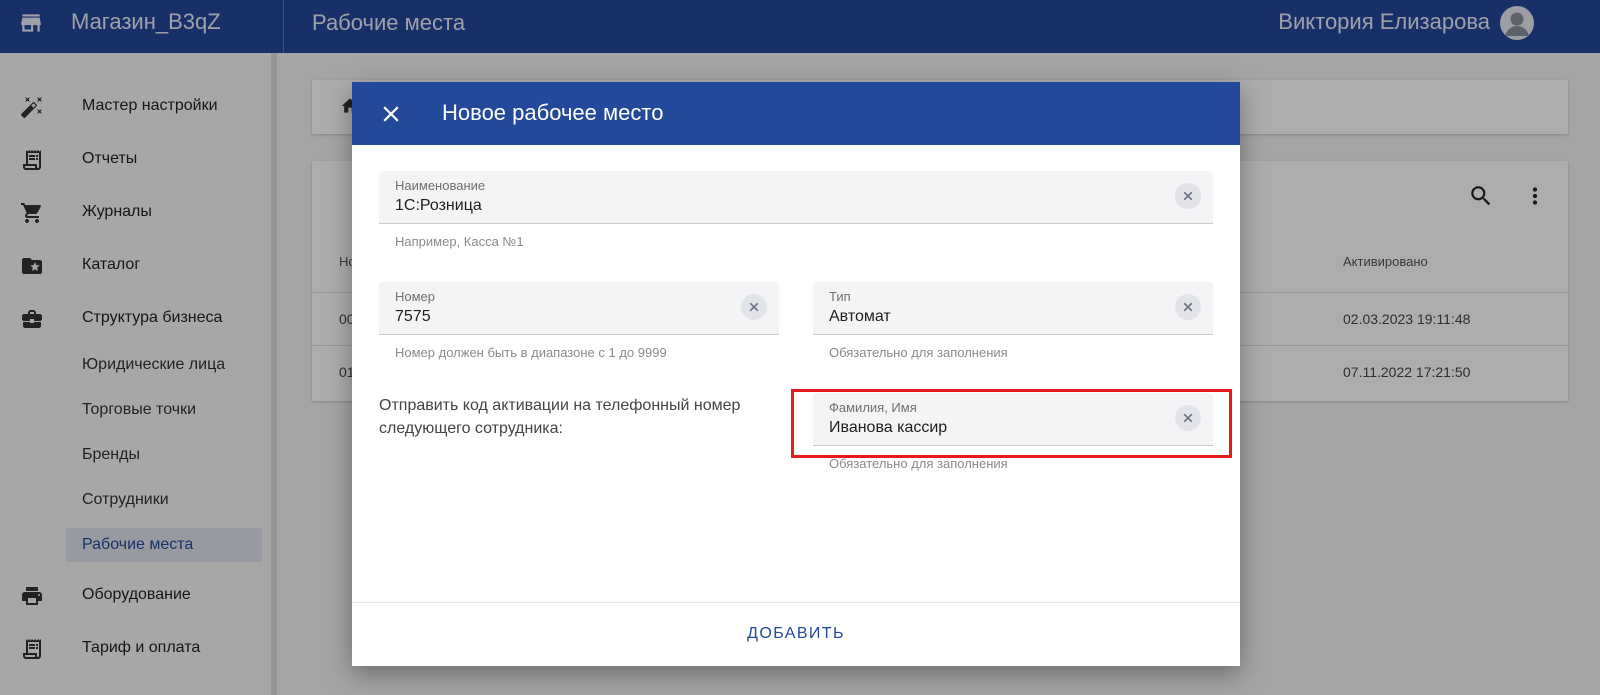 Image resolution: width=1600 pixels, height=695 pixels. I want to click on close-icon, so click(391, 114).